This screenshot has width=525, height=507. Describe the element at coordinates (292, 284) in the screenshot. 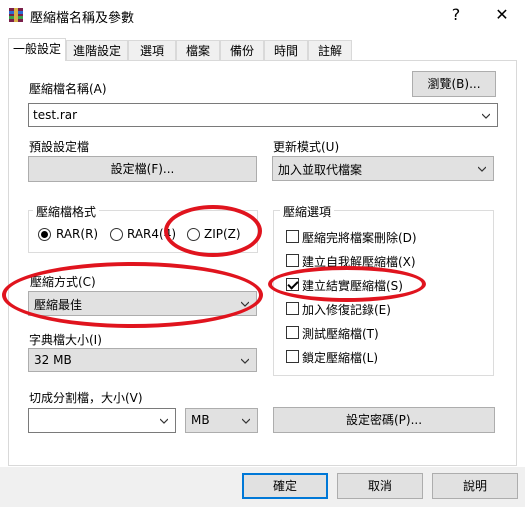

I see `solid-archive-checkbox` at that location.